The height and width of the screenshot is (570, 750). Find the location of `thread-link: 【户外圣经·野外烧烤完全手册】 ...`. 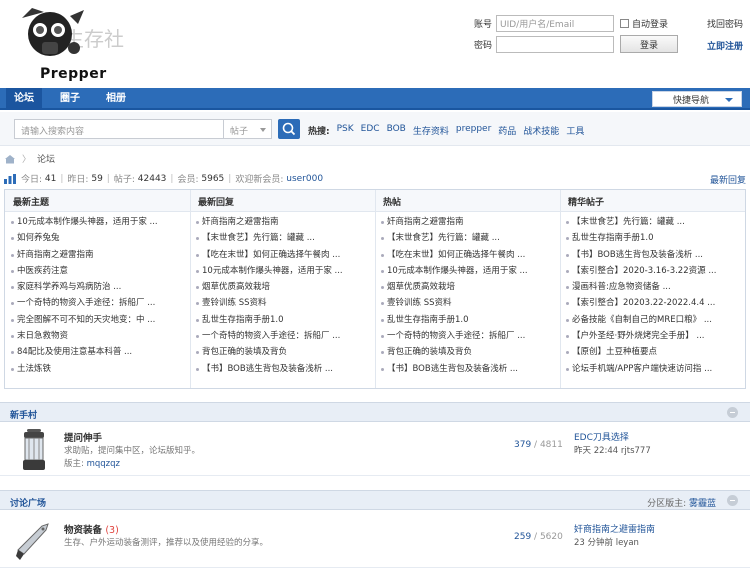

thread-link: 【户外圣经·野外烧烤完全手册】 ... is located at coordinates (656, 336).